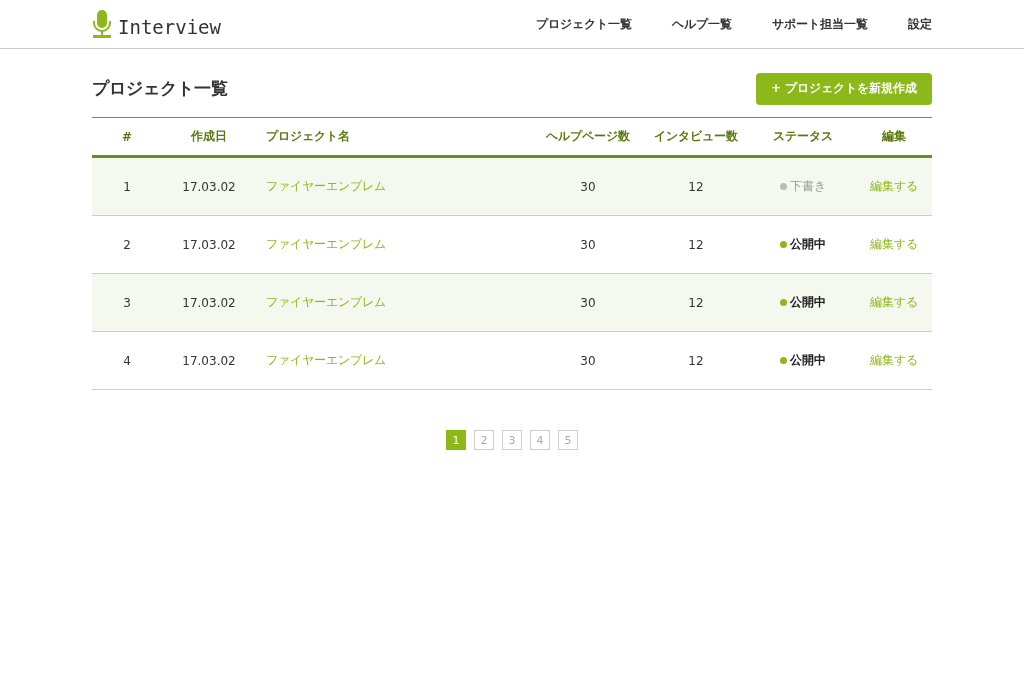 The height and width of the screenshot is (680, 1024). What do you see at coordinates (584, 24) in the screenshot?
I see `nav-link: プロジェクト一覧` at bounding box center [584, 24].